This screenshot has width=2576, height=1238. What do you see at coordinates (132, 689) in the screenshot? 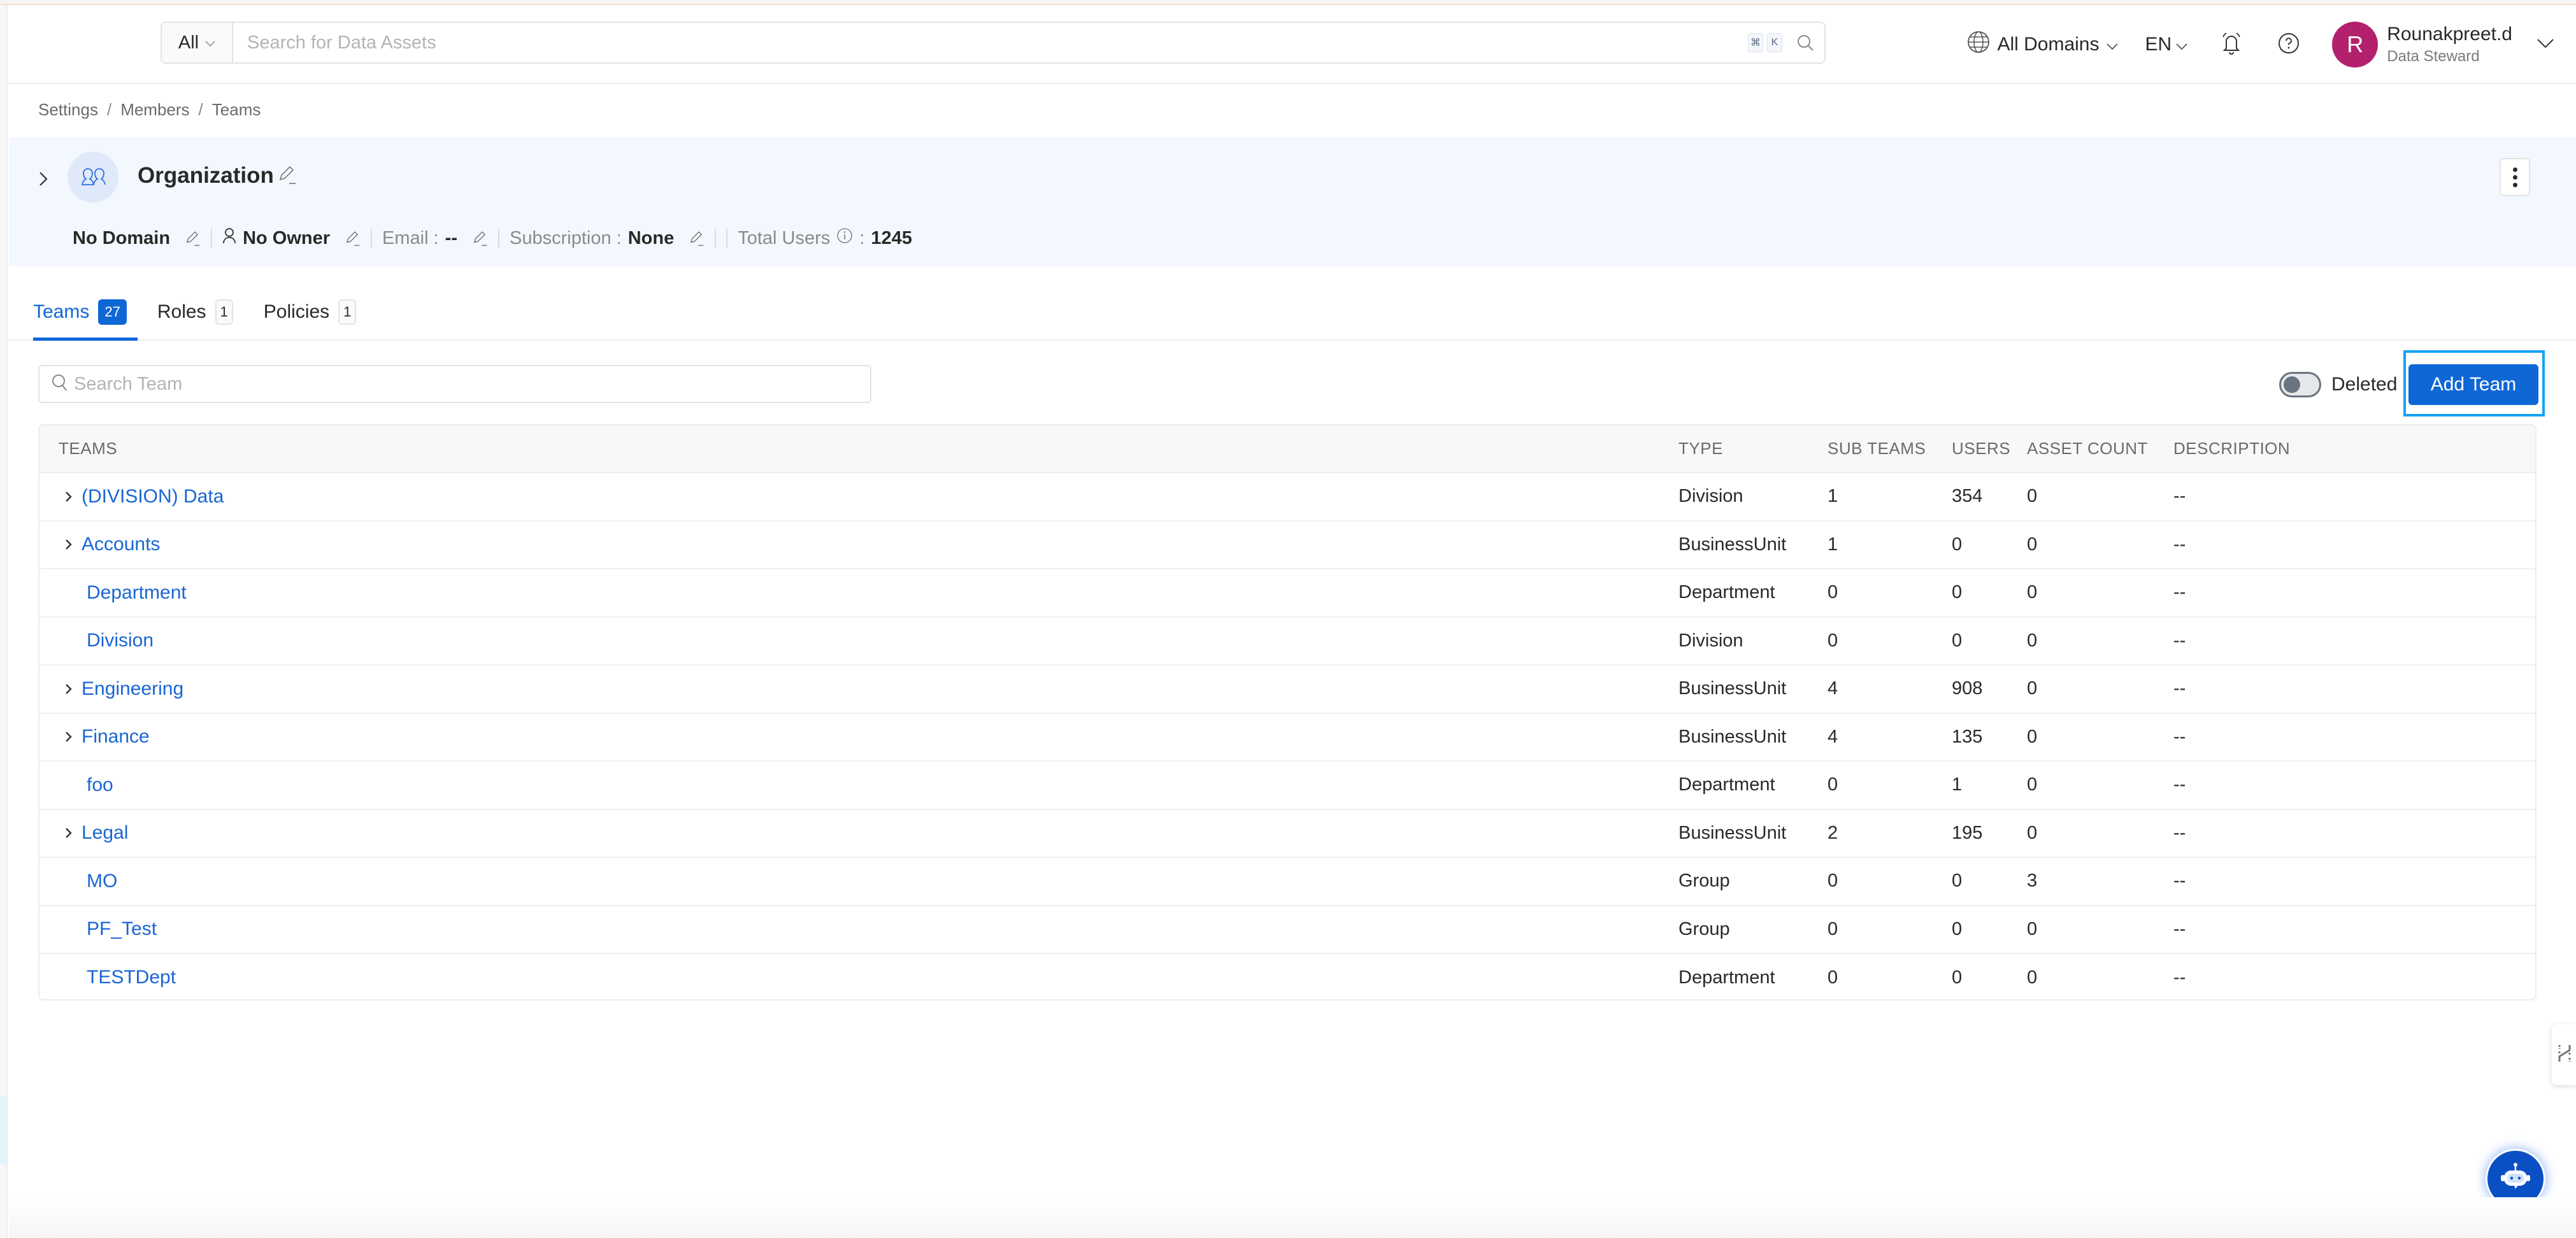
I see `team-name-link: Engineering` at bounding box center [132, 689].